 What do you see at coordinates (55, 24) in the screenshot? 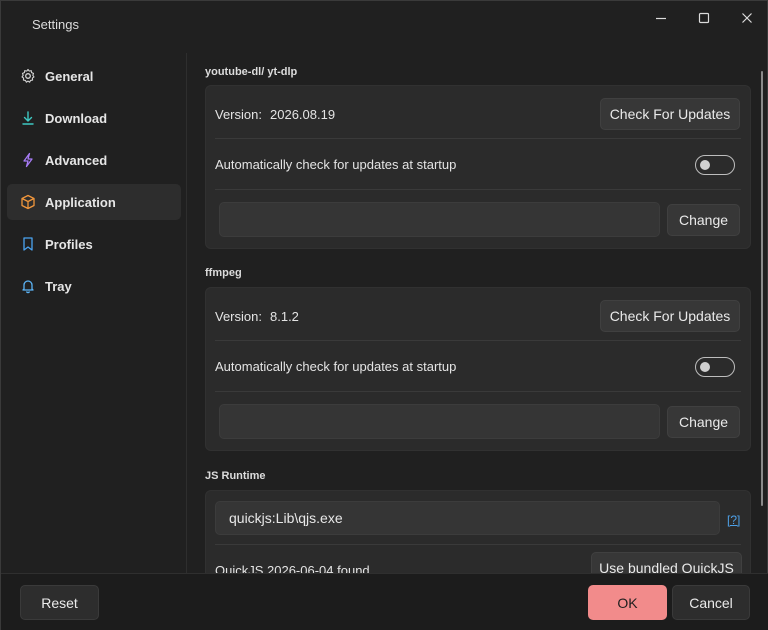
I see `window-title: Settings` at bounding box center [55, 24].